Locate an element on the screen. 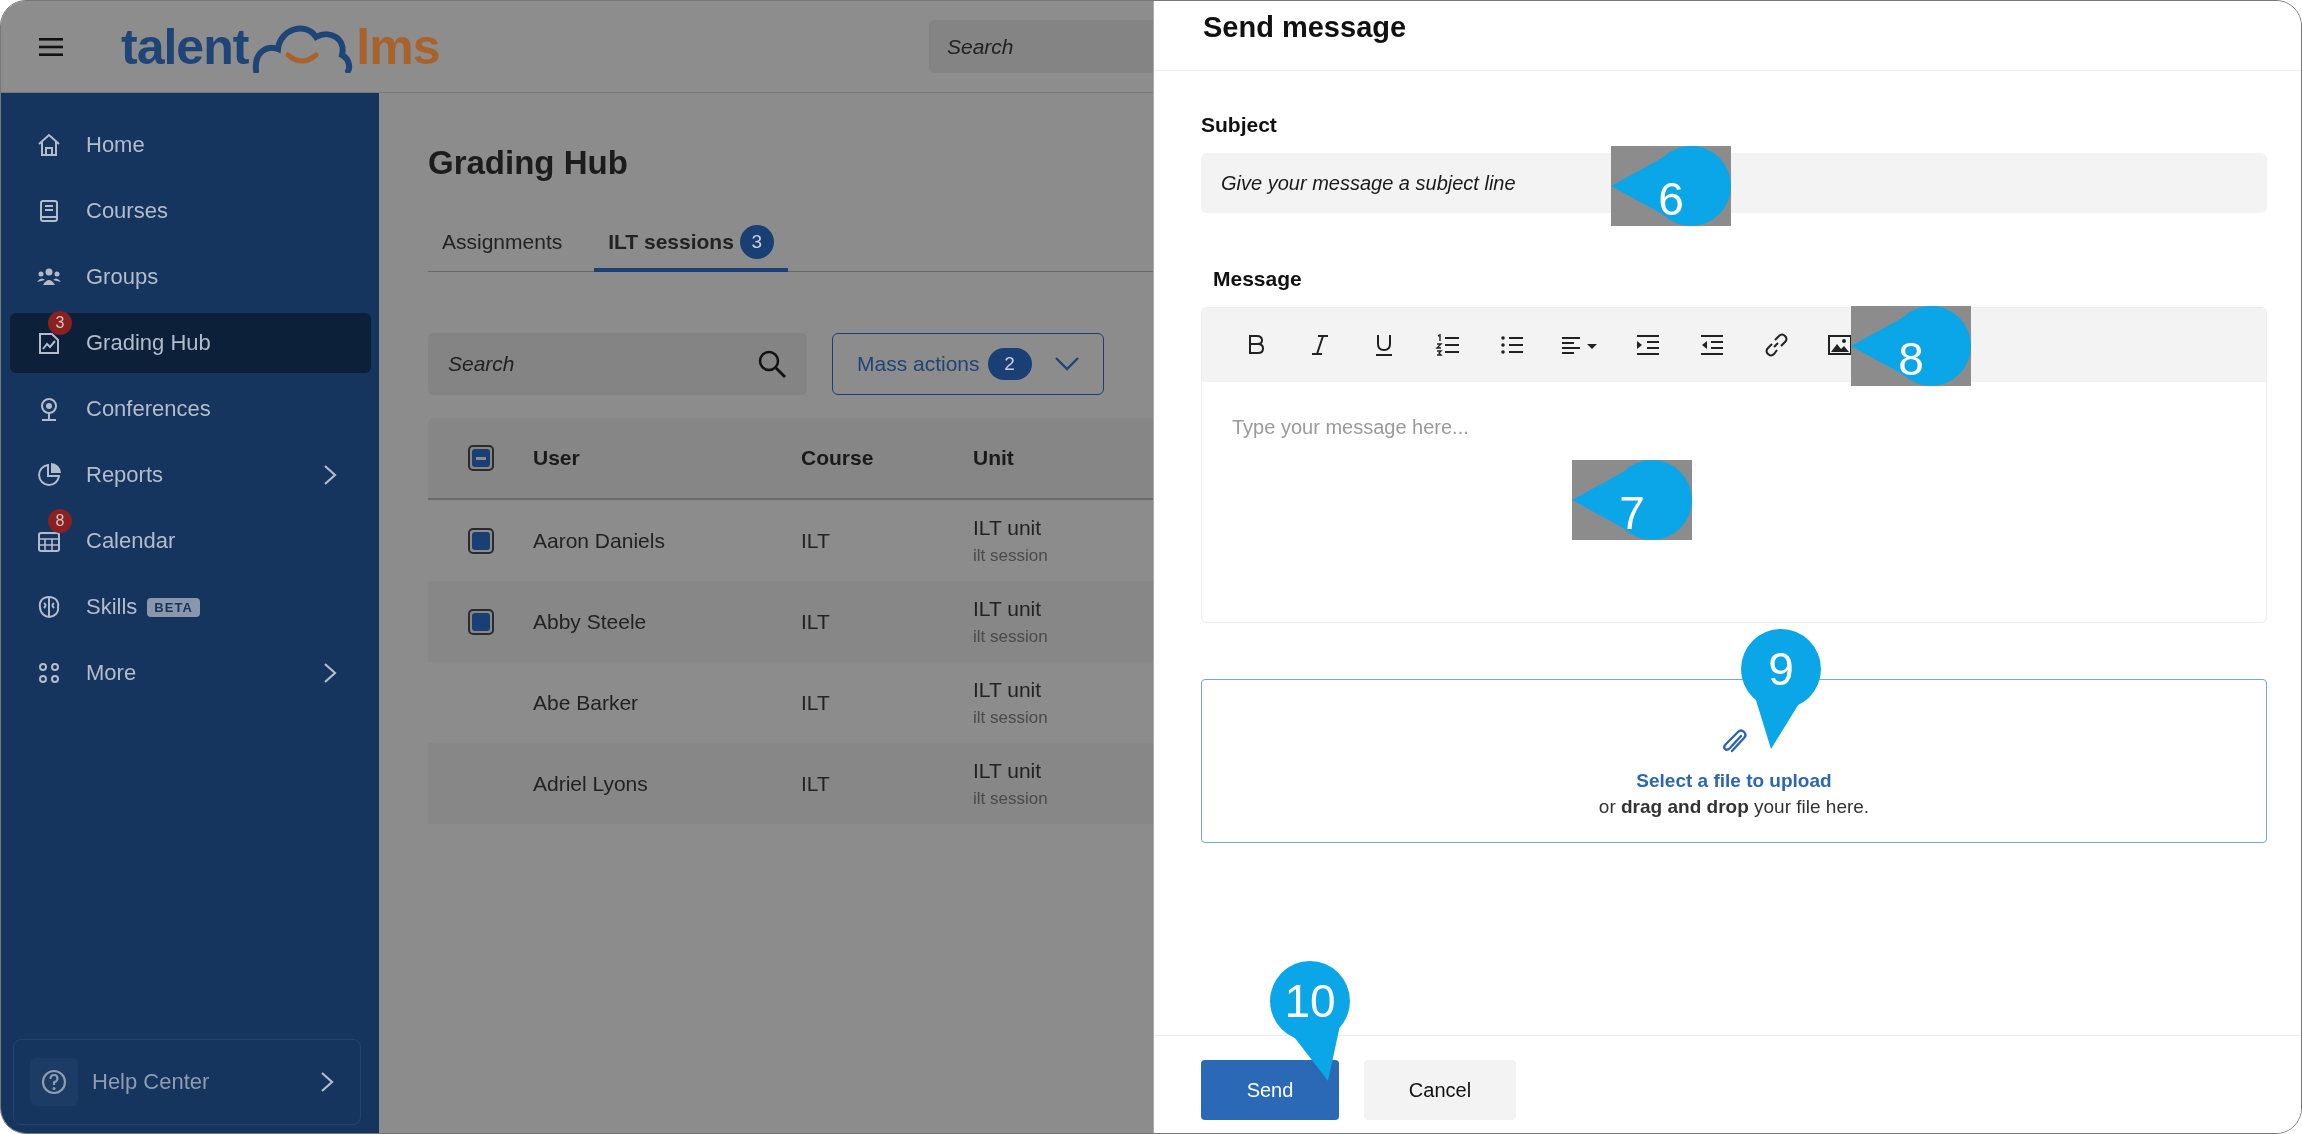 This screenshot has width=2302, height=1134. numbered-list-icon is located at coordinates (1448, 345).